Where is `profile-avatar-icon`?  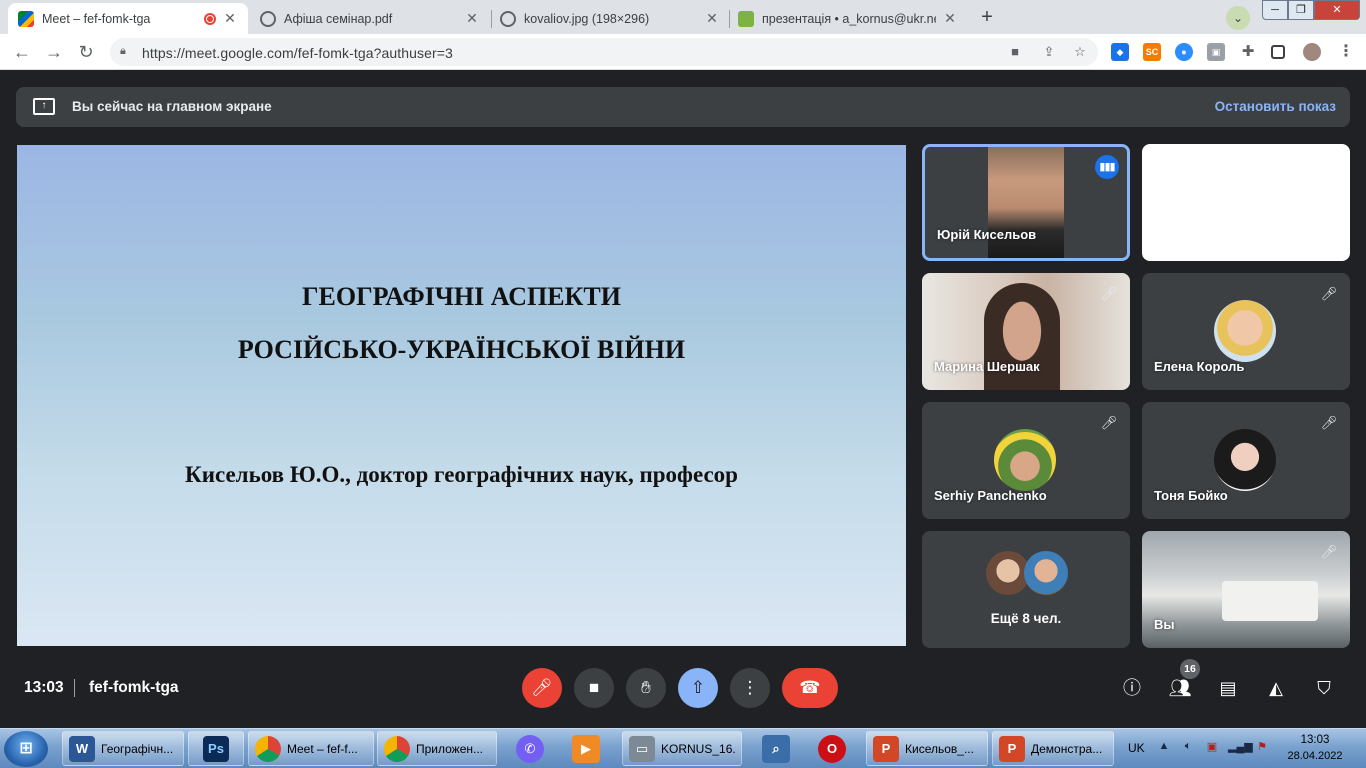
profile-avatar-icon is located at coordinates (1312, 52).